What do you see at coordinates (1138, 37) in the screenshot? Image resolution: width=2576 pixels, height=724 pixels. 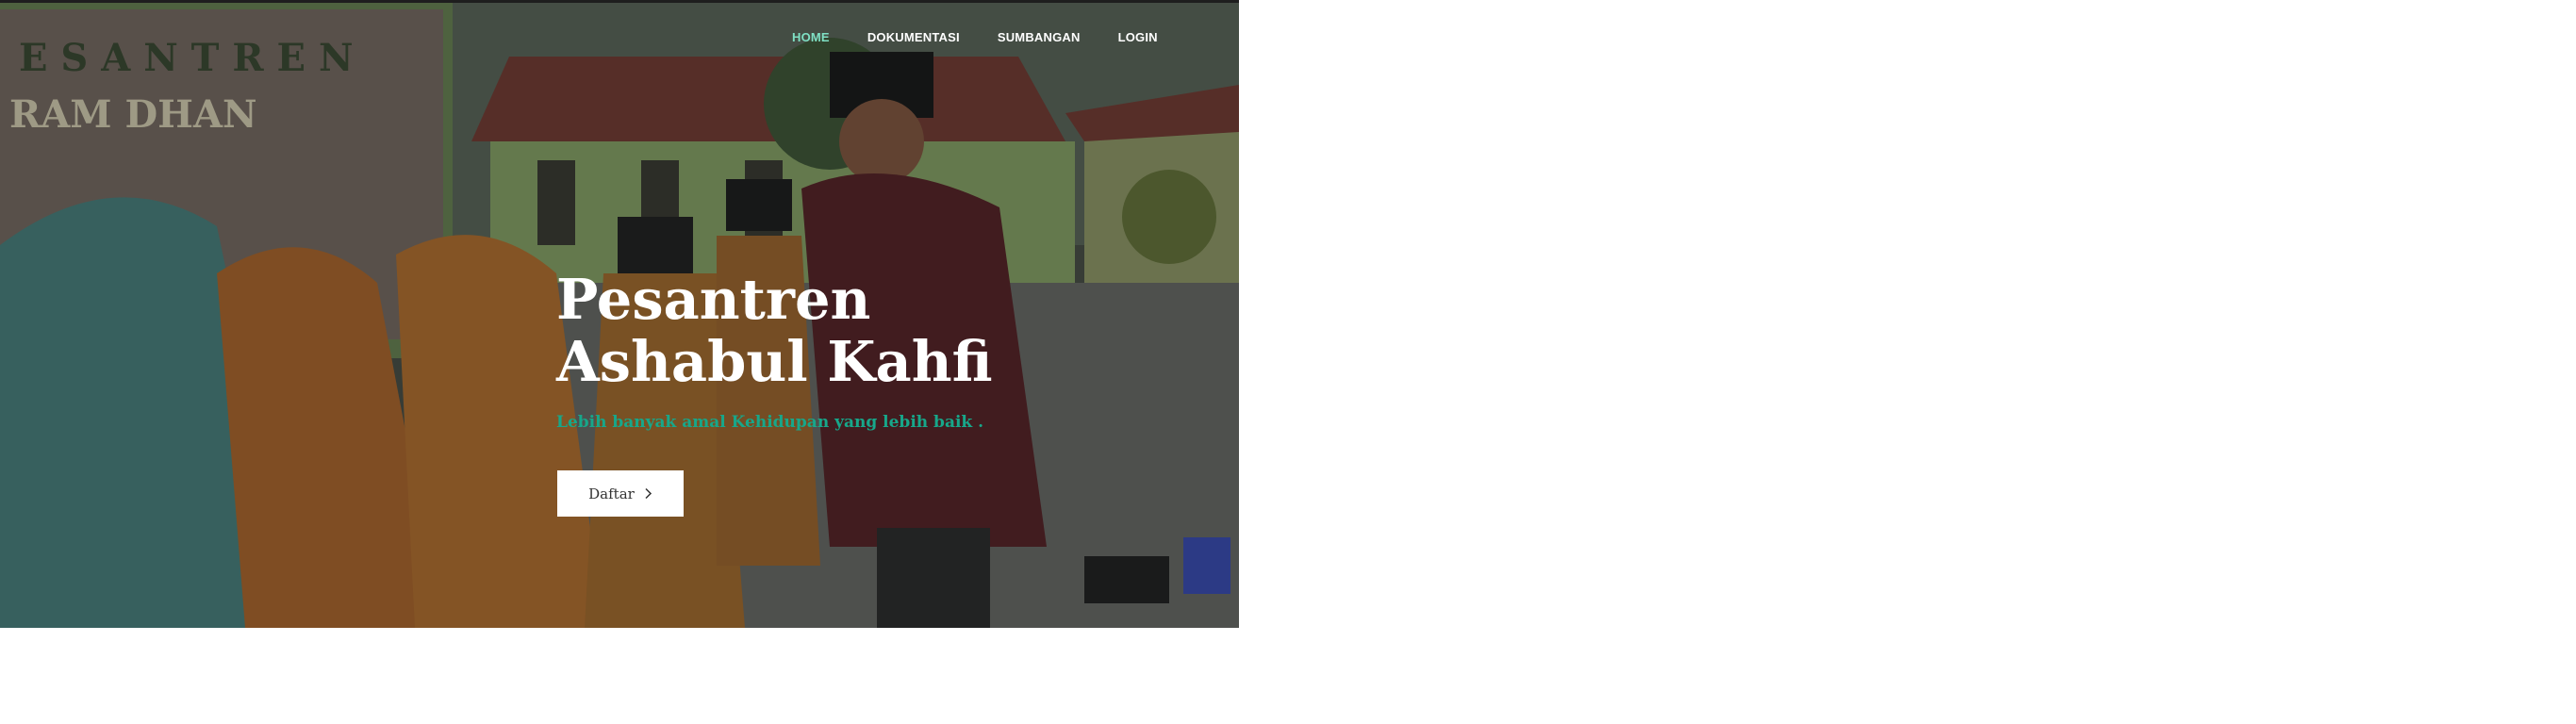 I see `nav-item-login: LOGIN` at bounding box center [1138, 37].